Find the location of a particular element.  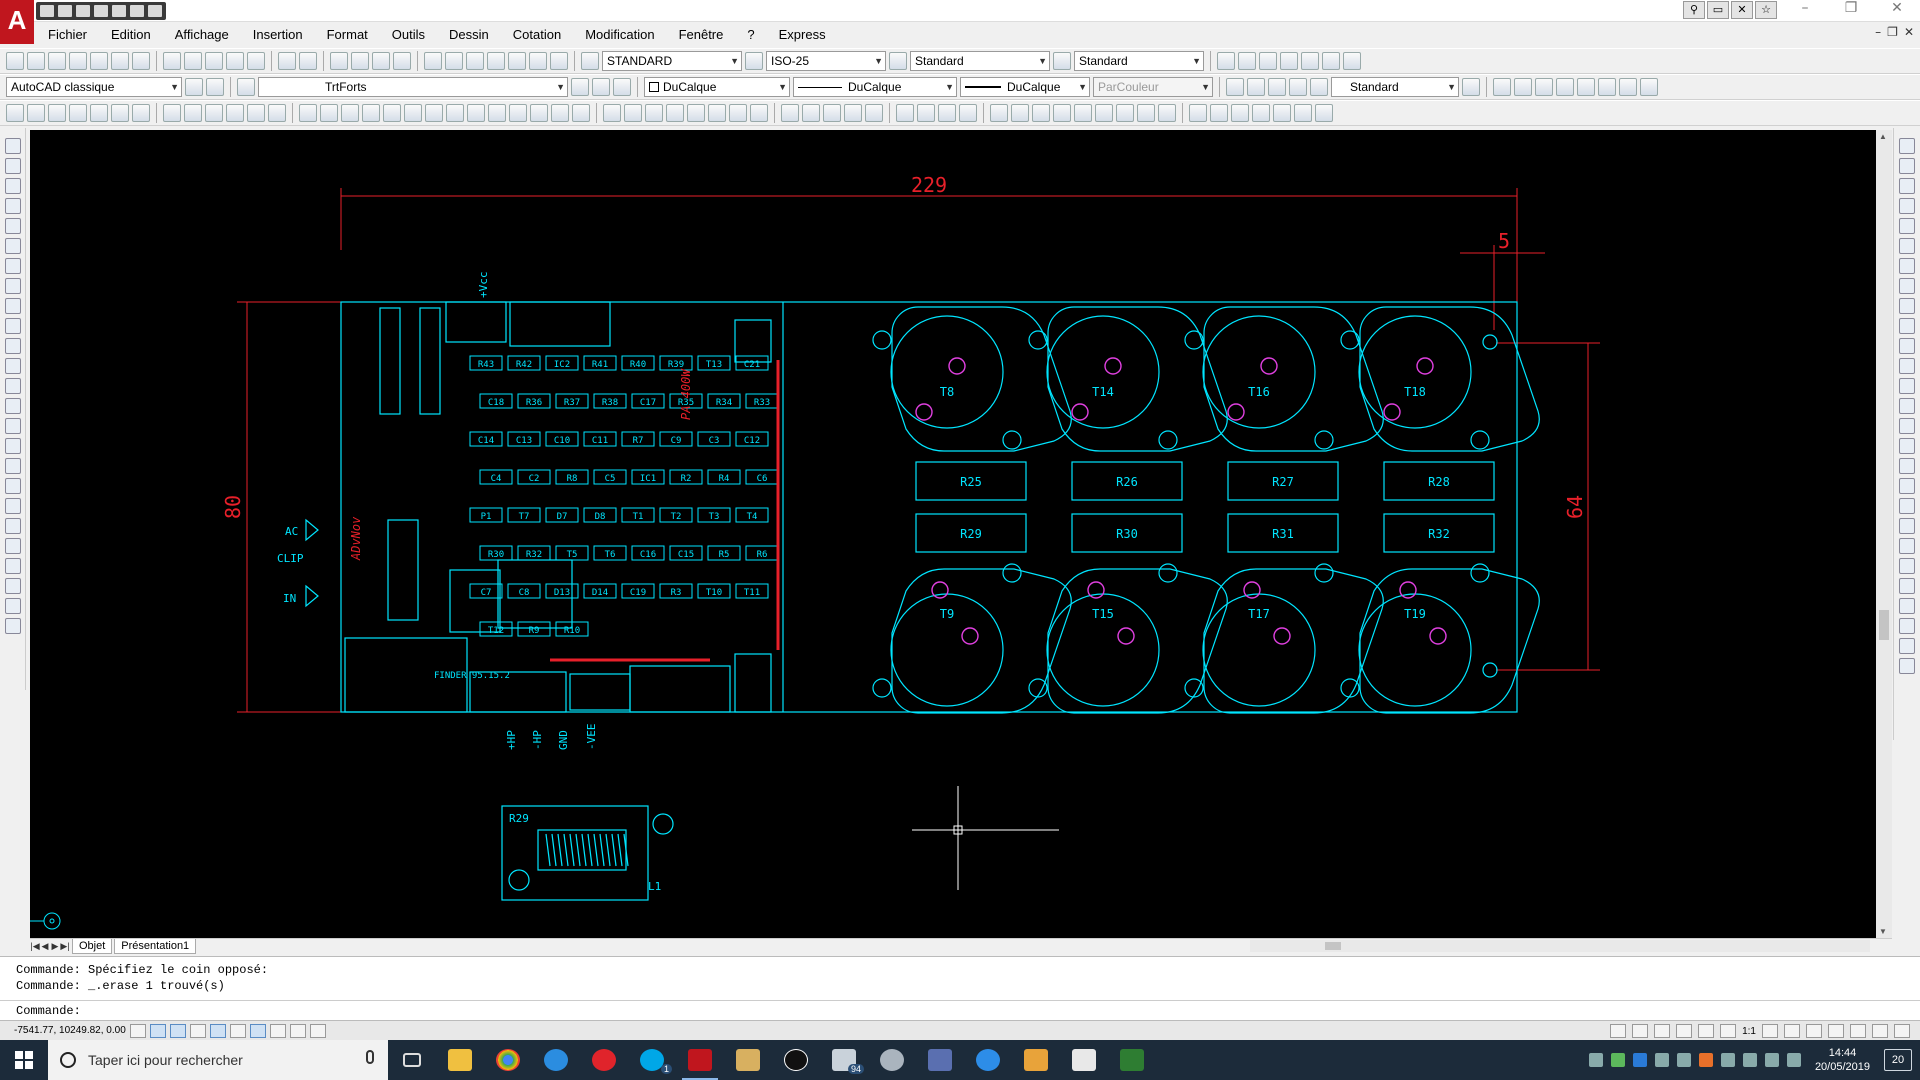

inquiry-6-icon is located at coordinates (1303, 113).